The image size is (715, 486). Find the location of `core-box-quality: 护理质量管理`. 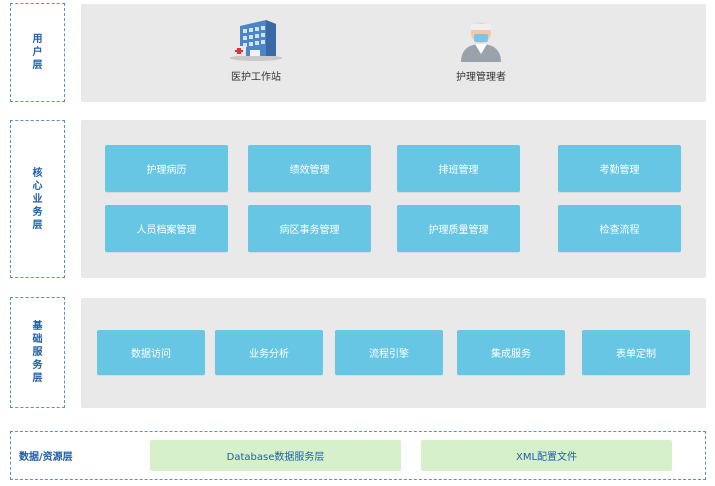

core-box-quality: 护理质量管理 is located at coordinates (458, 228).